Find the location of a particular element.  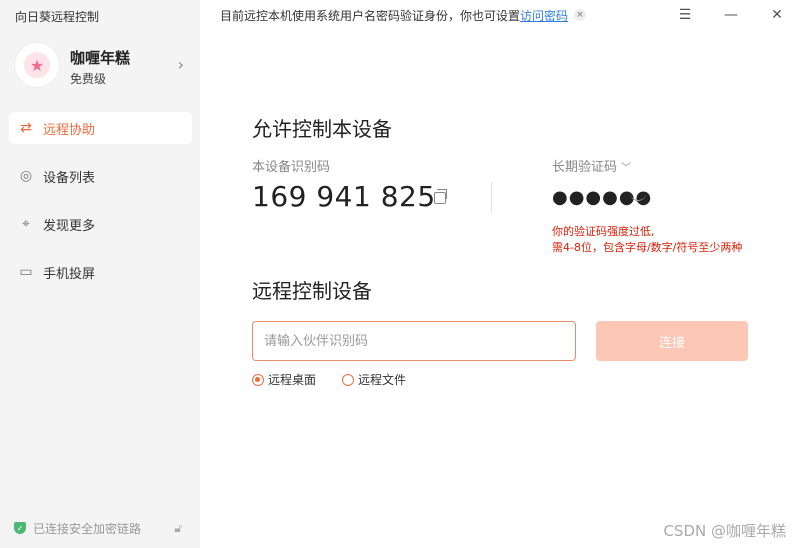

shield-icon: ✓ is located at coordinates (20, 528).